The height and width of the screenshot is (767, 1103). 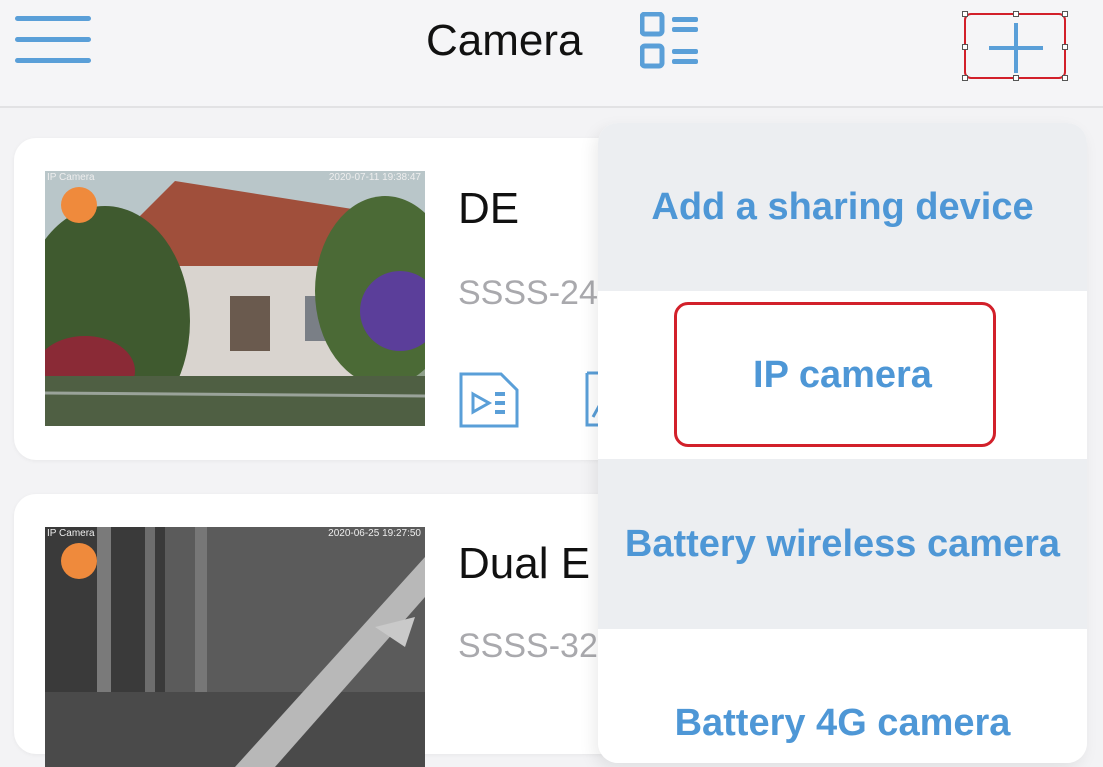 What do you see at coordinates (489, 208) in the screenshot?
I see `camera-name: DE` at bounding box center [489, 208].